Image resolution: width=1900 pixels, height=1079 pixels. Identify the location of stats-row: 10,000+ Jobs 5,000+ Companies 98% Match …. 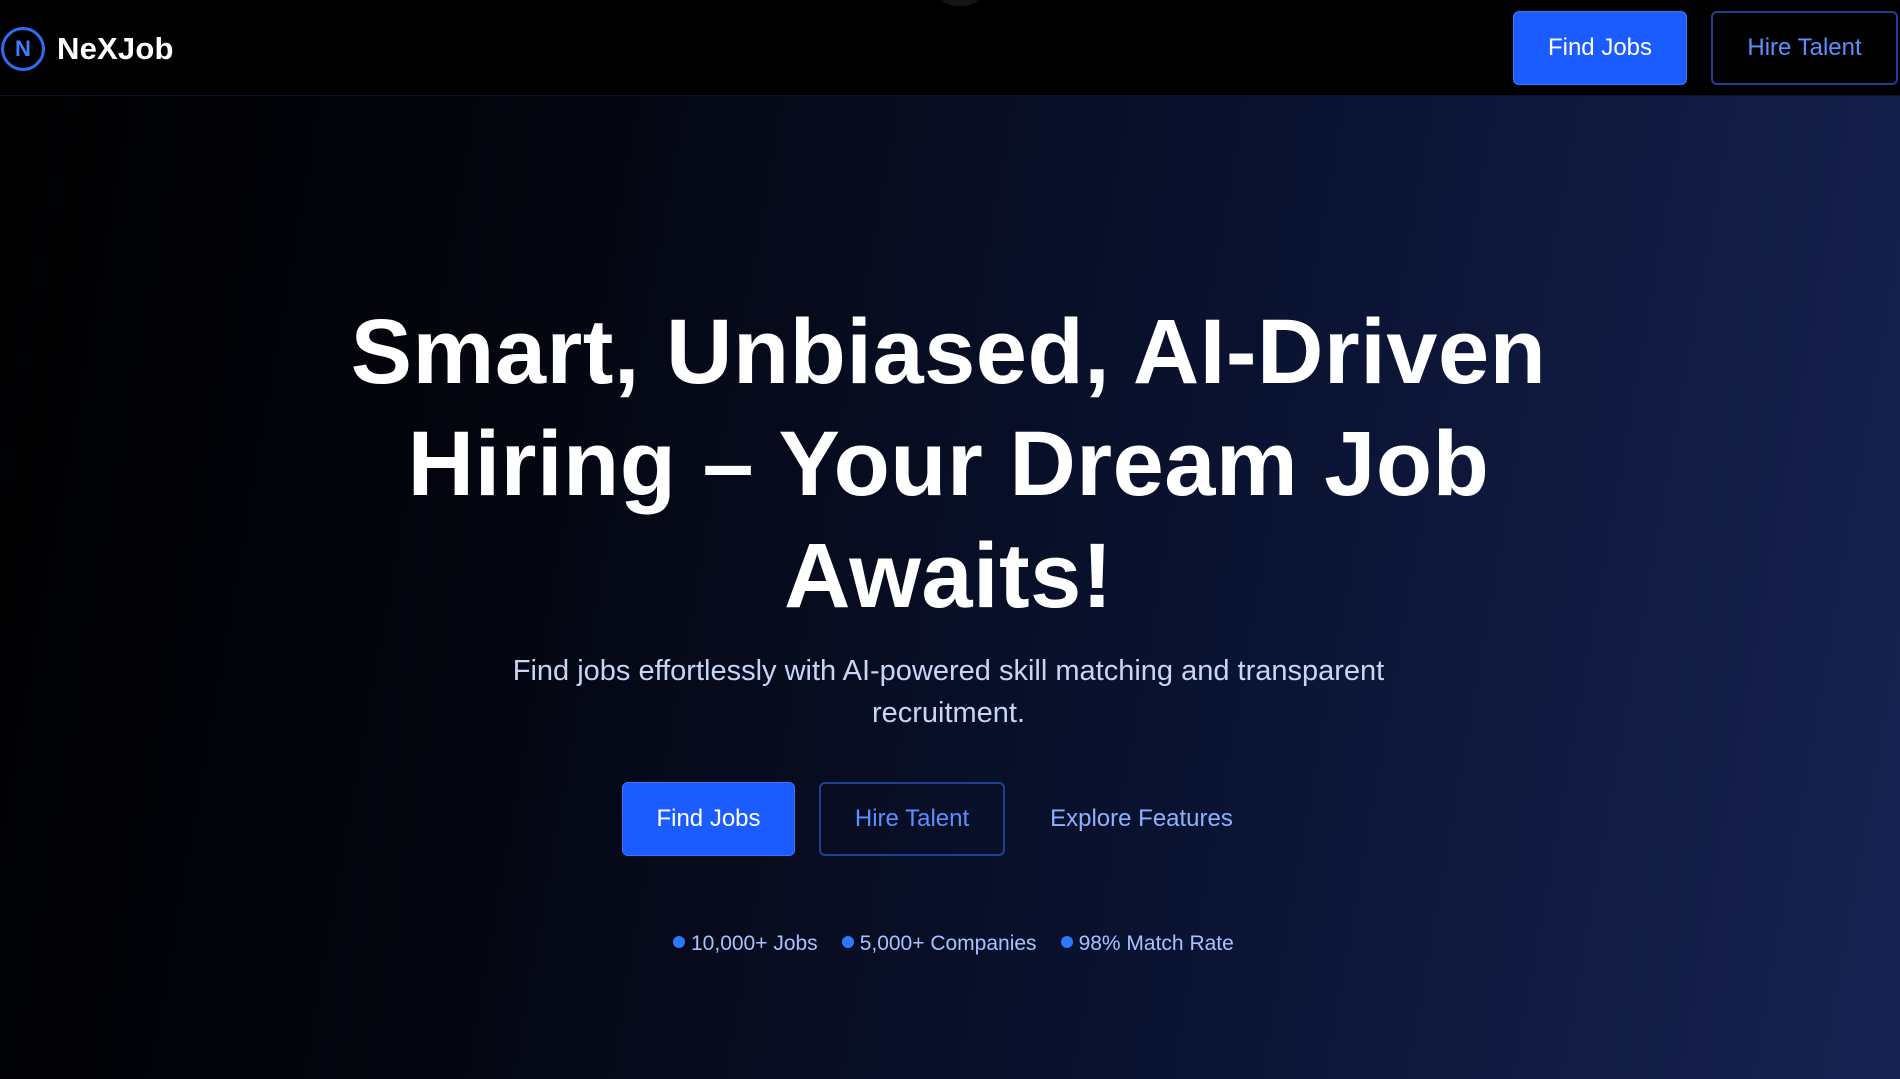
(953, 944).